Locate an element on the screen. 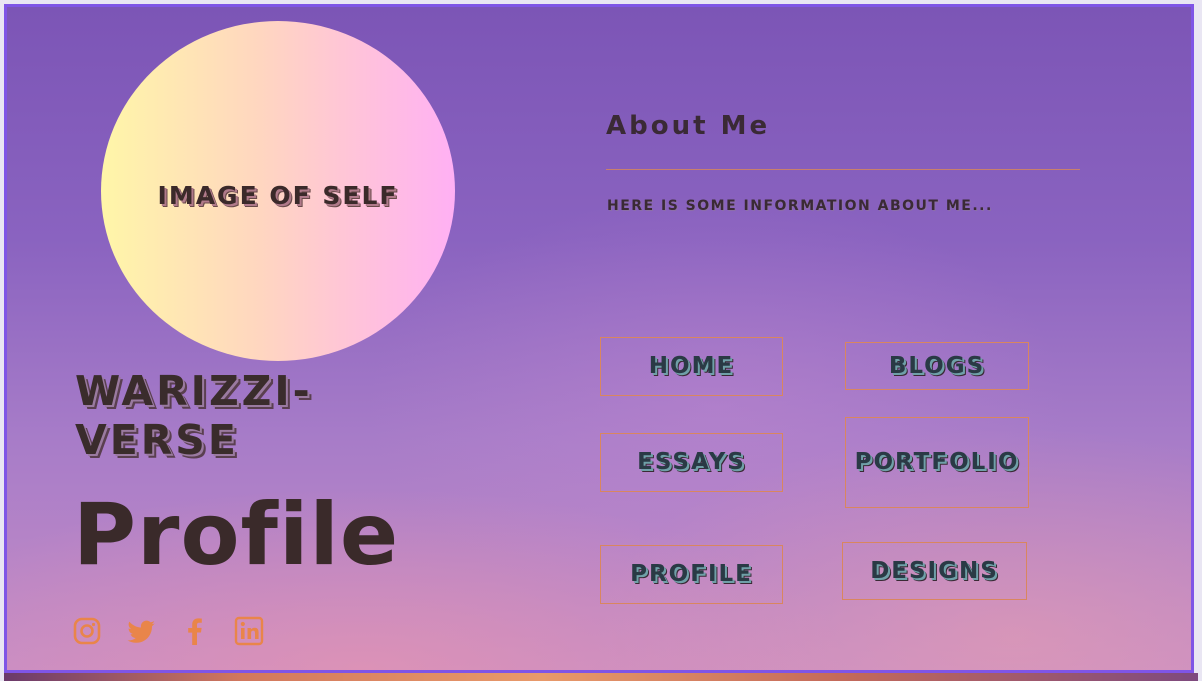 This screenshot has height=681, width=1202. instagram-icon is located at coordinates (87, 631).